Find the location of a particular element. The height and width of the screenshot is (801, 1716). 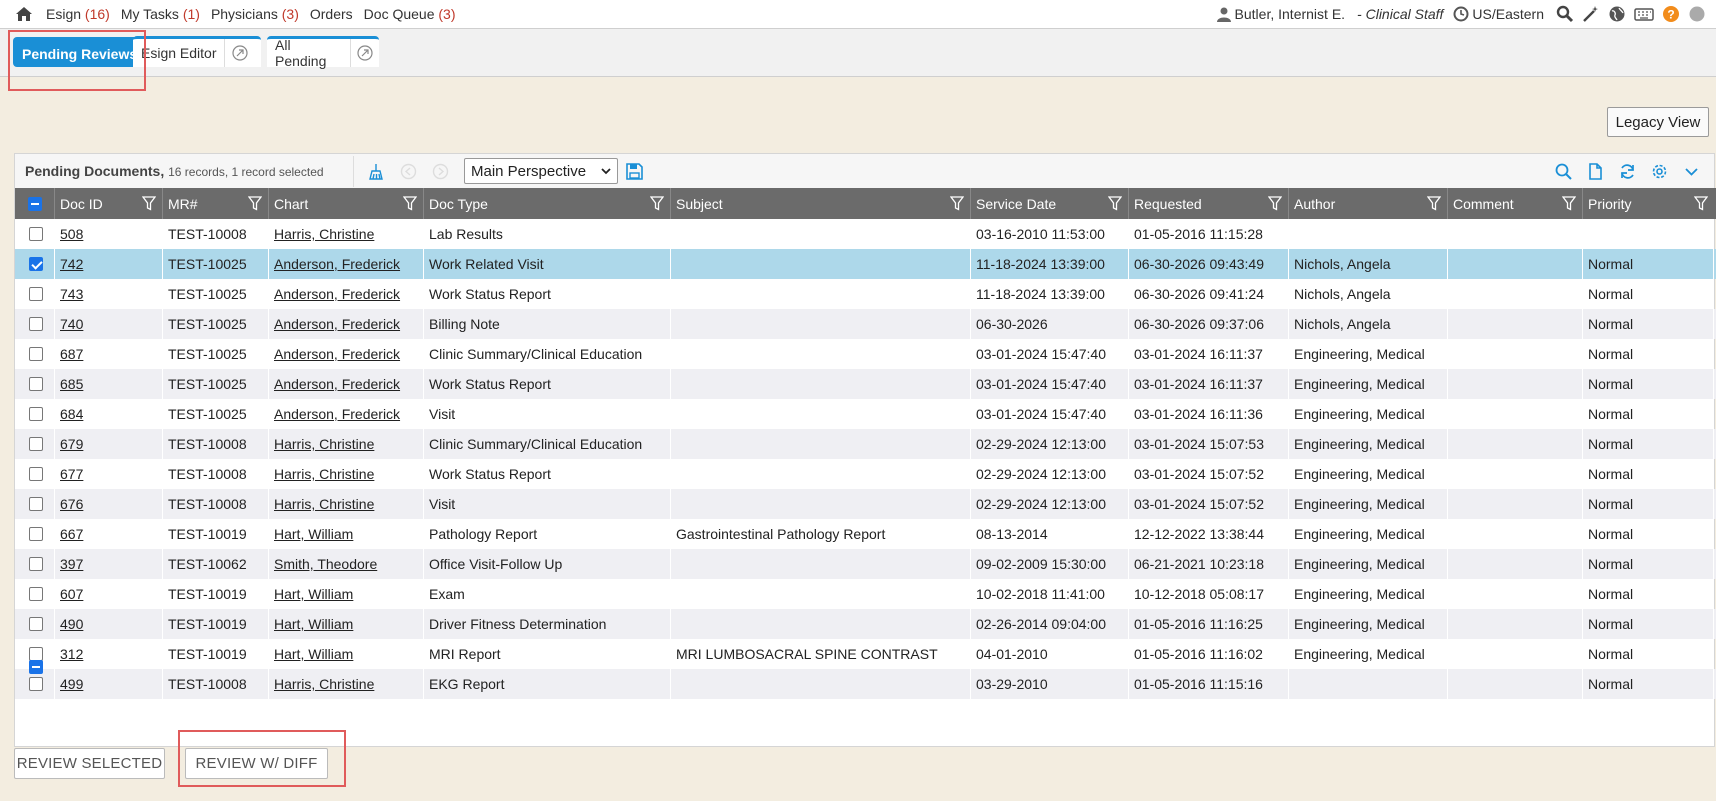

save-icon is located at coordinates (634, 171).